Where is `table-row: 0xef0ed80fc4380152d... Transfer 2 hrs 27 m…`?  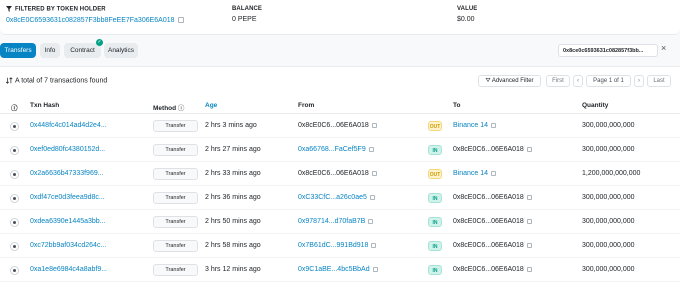 table-row: 0xef0ed80fc4380152d... Transfer 2 hrs 27 m… is located at coordinates (340, 150).